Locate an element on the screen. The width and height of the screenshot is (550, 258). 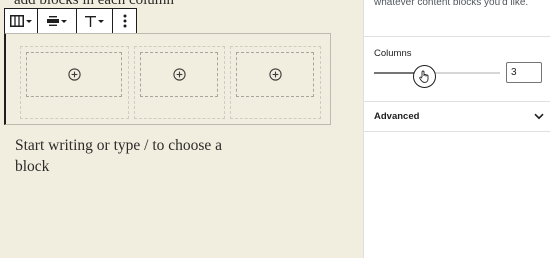
hand-cursor-icon is located at coordinates (424, 76).